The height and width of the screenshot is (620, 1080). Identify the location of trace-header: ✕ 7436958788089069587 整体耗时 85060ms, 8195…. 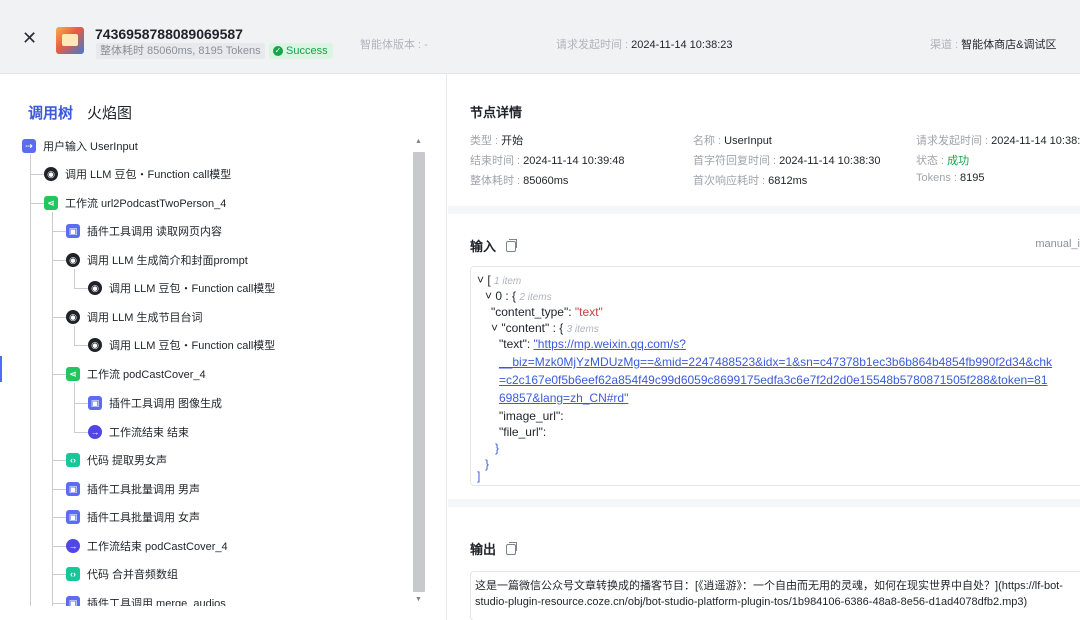
(540, 37).